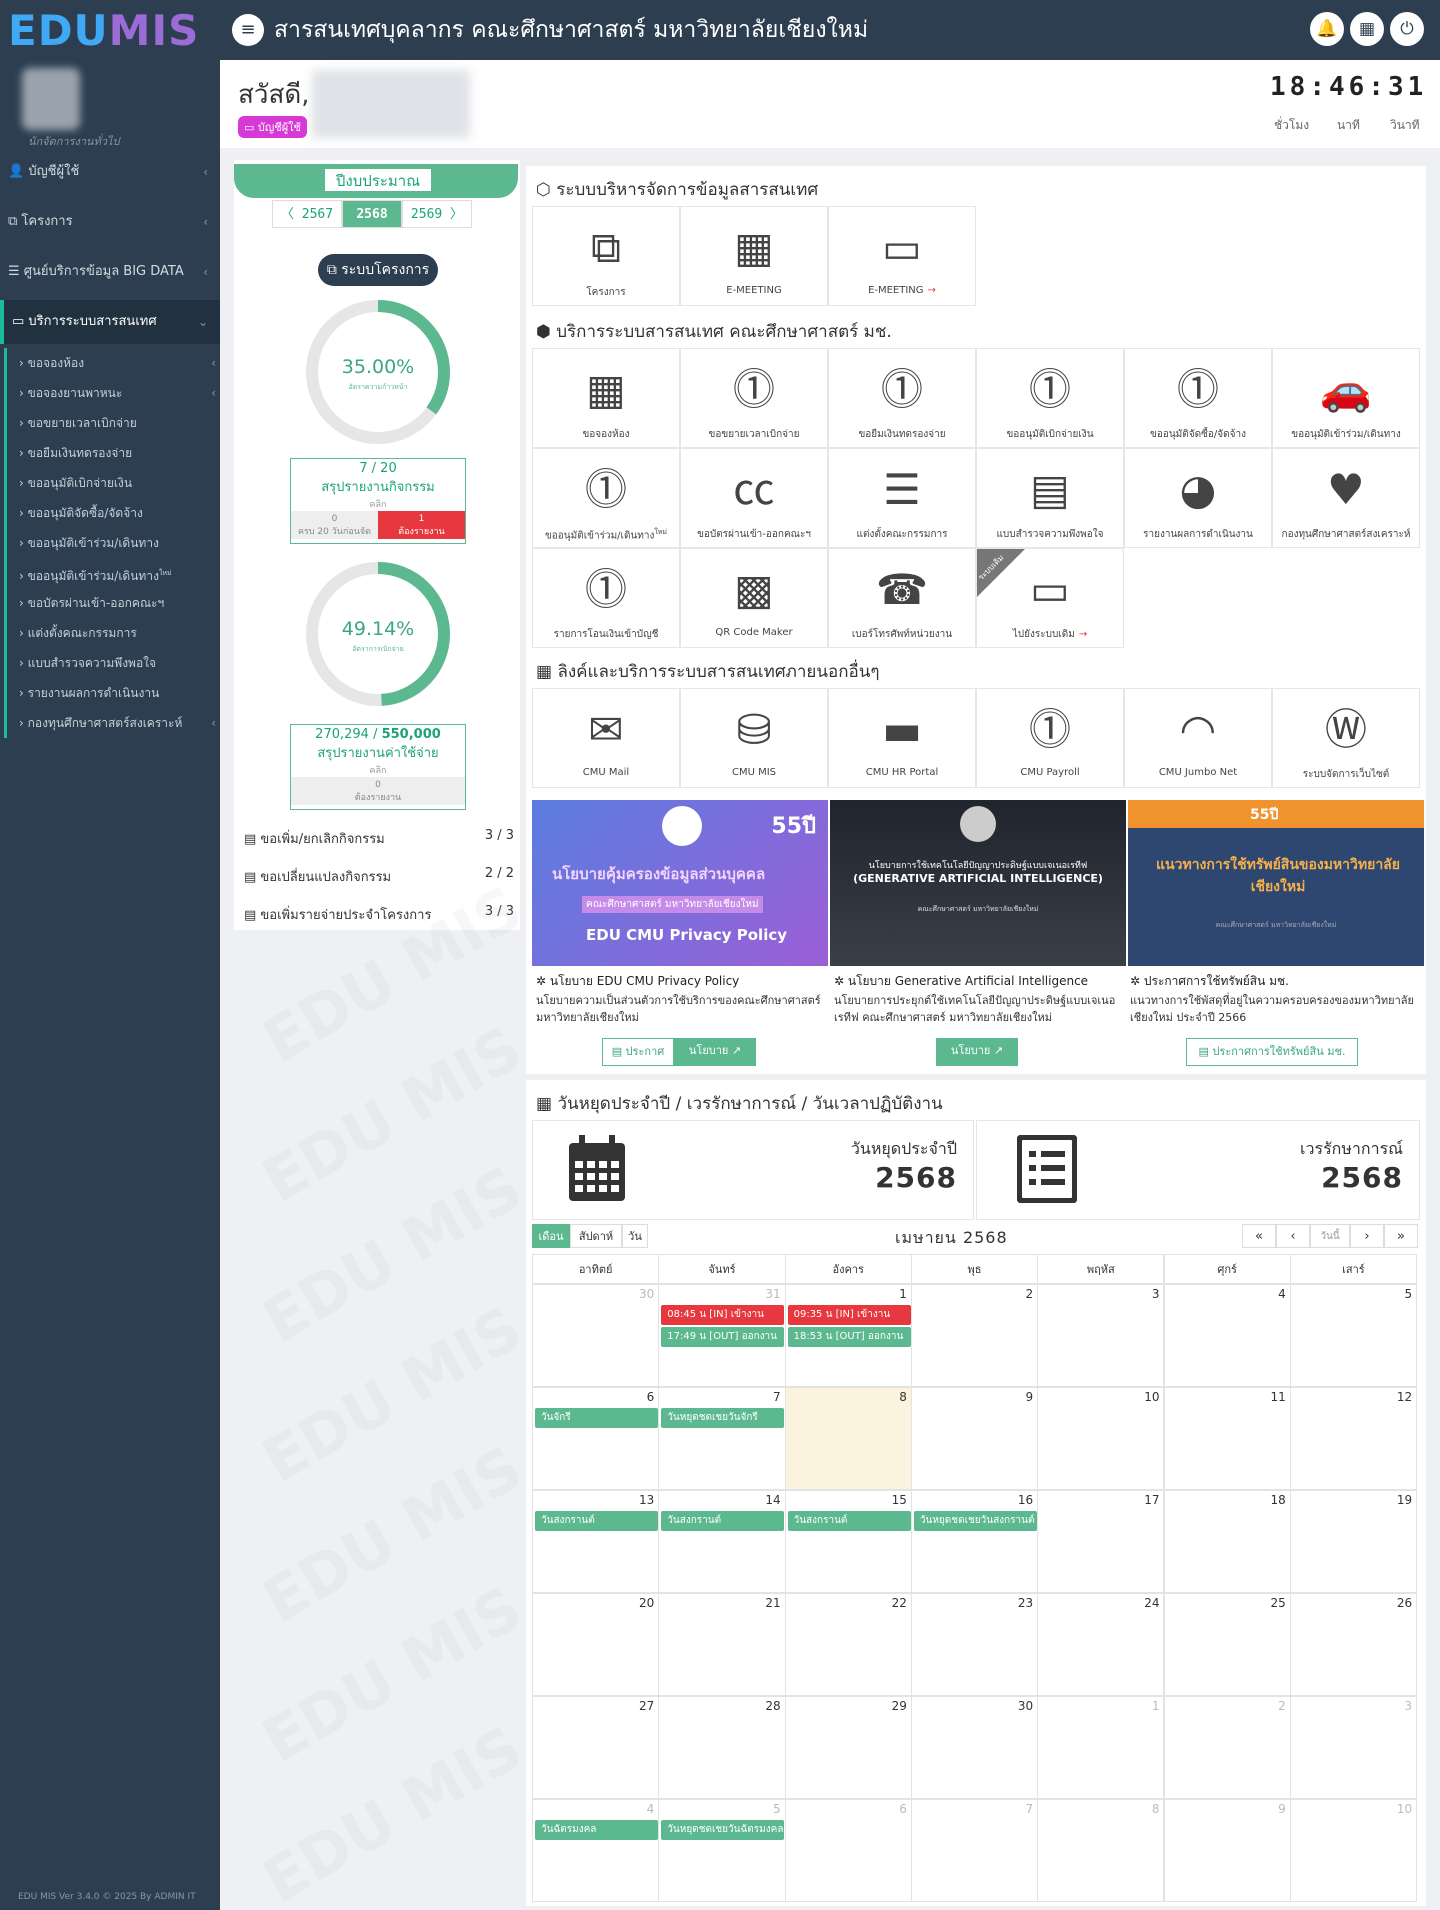  Describe the element at coordinates (723, 1418) in the screenshot. I see `calendar-event: วันหยุดชดเชยวันจักรี` at that location.